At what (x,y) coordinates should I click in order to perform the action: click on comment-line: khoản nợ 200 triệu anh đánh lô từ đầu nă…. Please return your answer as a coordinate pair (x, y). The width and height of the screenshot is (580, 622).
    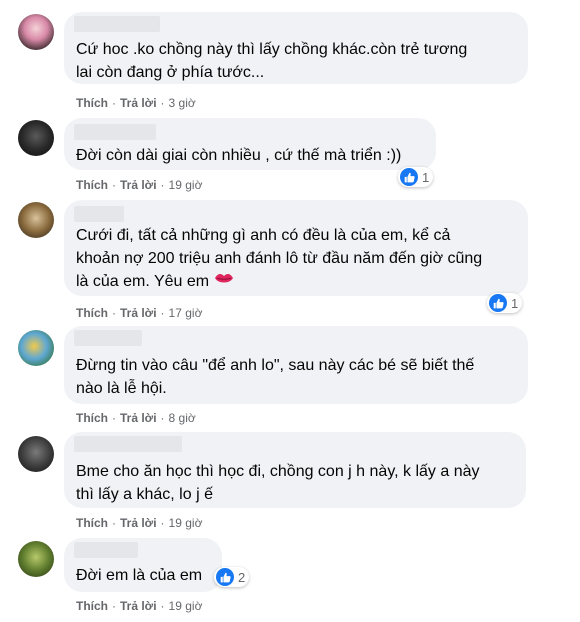
    Looking at the image, I should click on (279, 258).